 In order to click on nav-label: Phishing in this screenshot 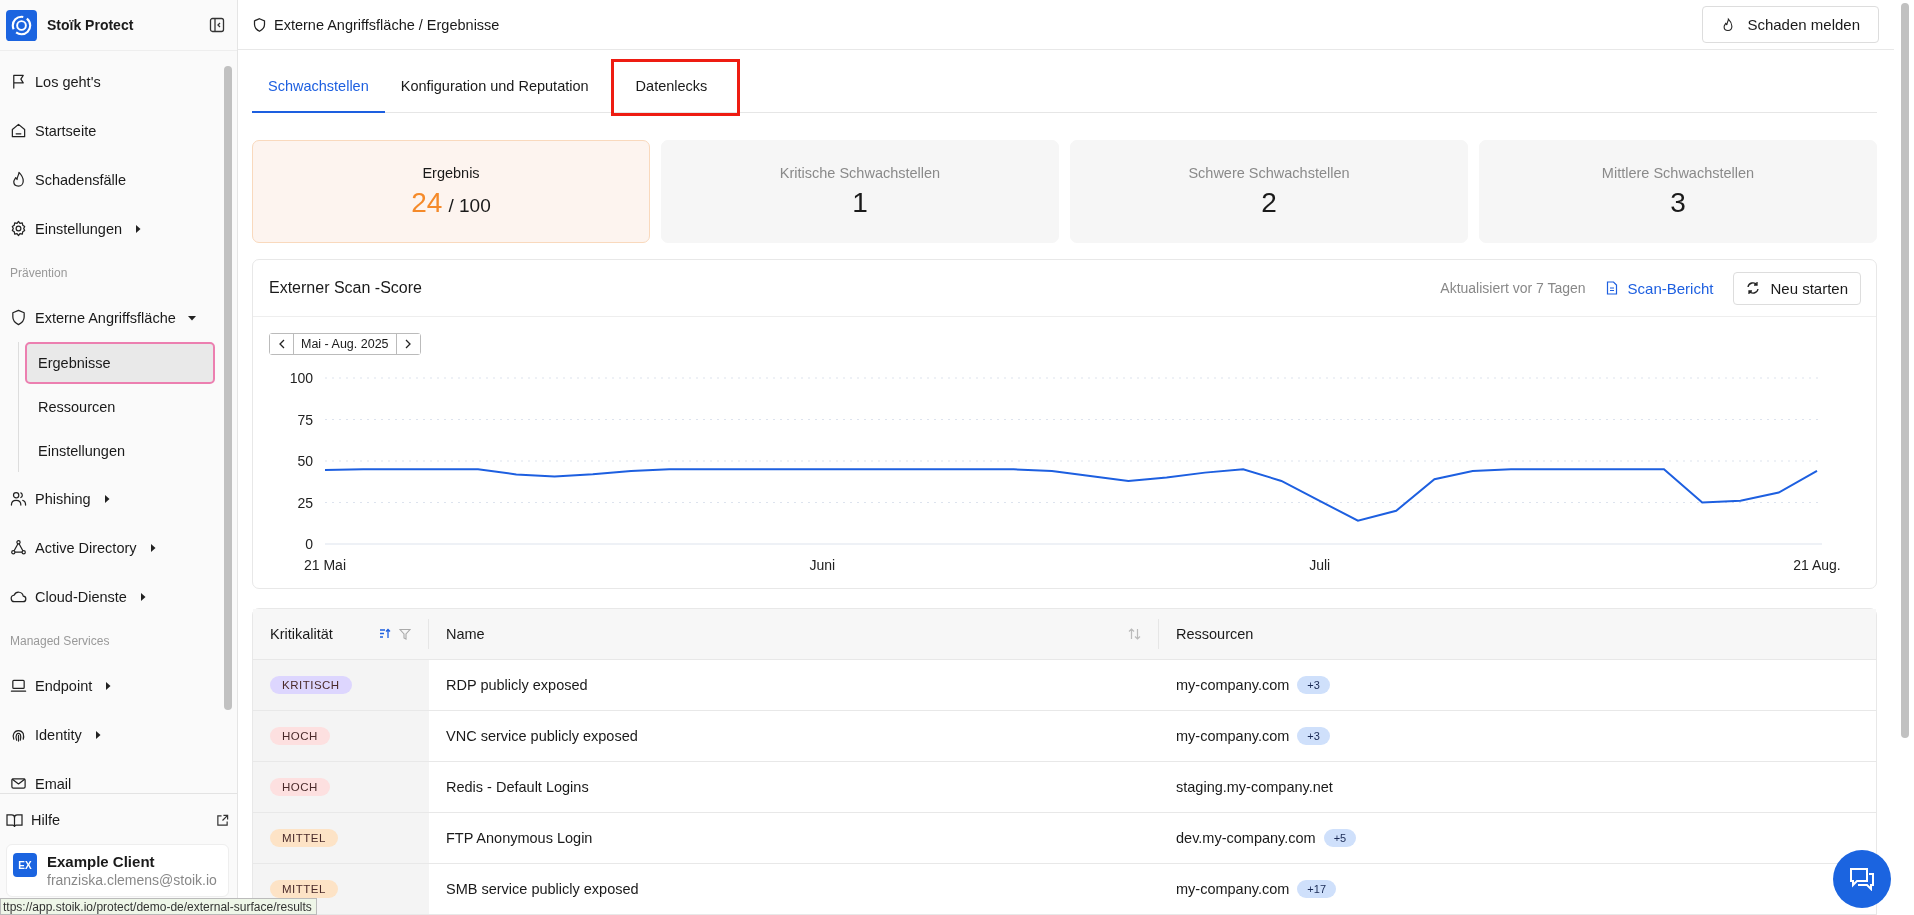, I will do `click(63, 498)`.